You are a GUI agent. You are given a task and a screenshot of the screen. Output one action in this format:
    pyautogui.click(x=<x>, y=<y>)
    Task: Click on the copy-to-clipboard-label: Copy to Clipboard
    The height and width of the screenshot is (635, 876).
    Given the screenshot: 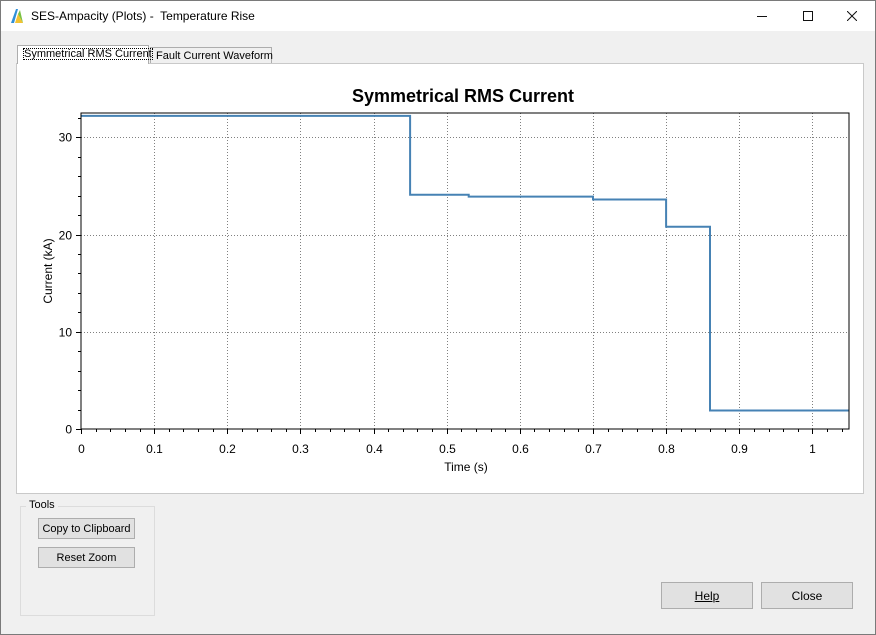 What is the action you would take?
    pyautogui.click(x=86, y=528)
    